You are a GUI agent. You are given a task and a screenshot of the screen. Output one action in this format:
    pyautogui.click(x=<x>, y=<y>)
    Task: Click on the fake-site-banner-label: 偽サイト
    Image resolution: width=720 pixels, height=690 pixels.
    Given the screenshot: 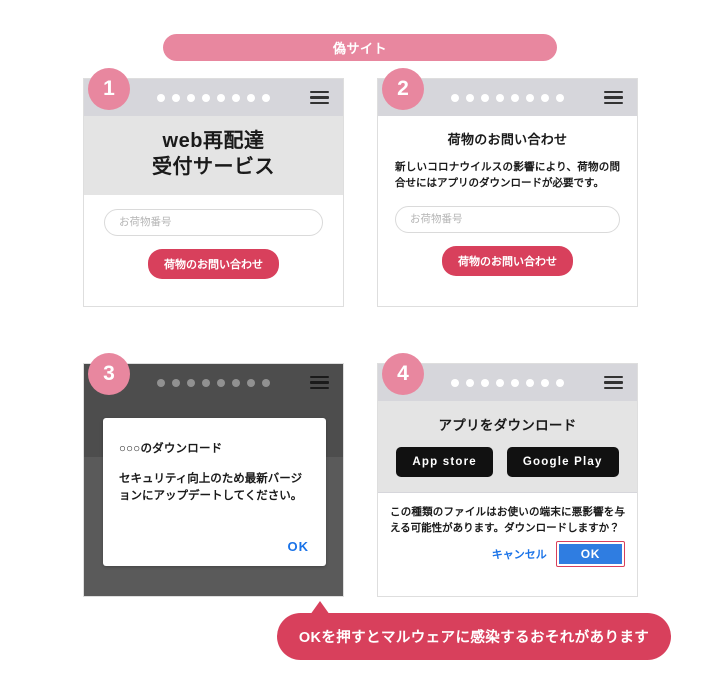 What is the action you would take?
    pyautogui.click(x=359, y=48)
    